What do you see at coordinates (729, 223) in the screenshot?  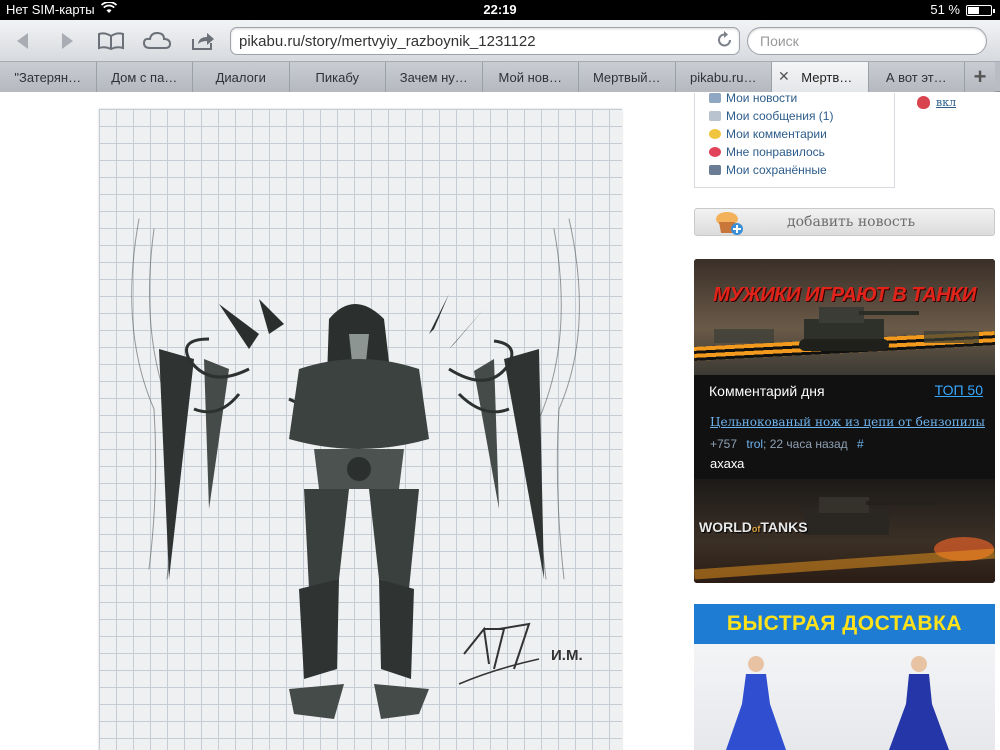 I see `muffin-plus-icon` at bounding box center [729, 223].